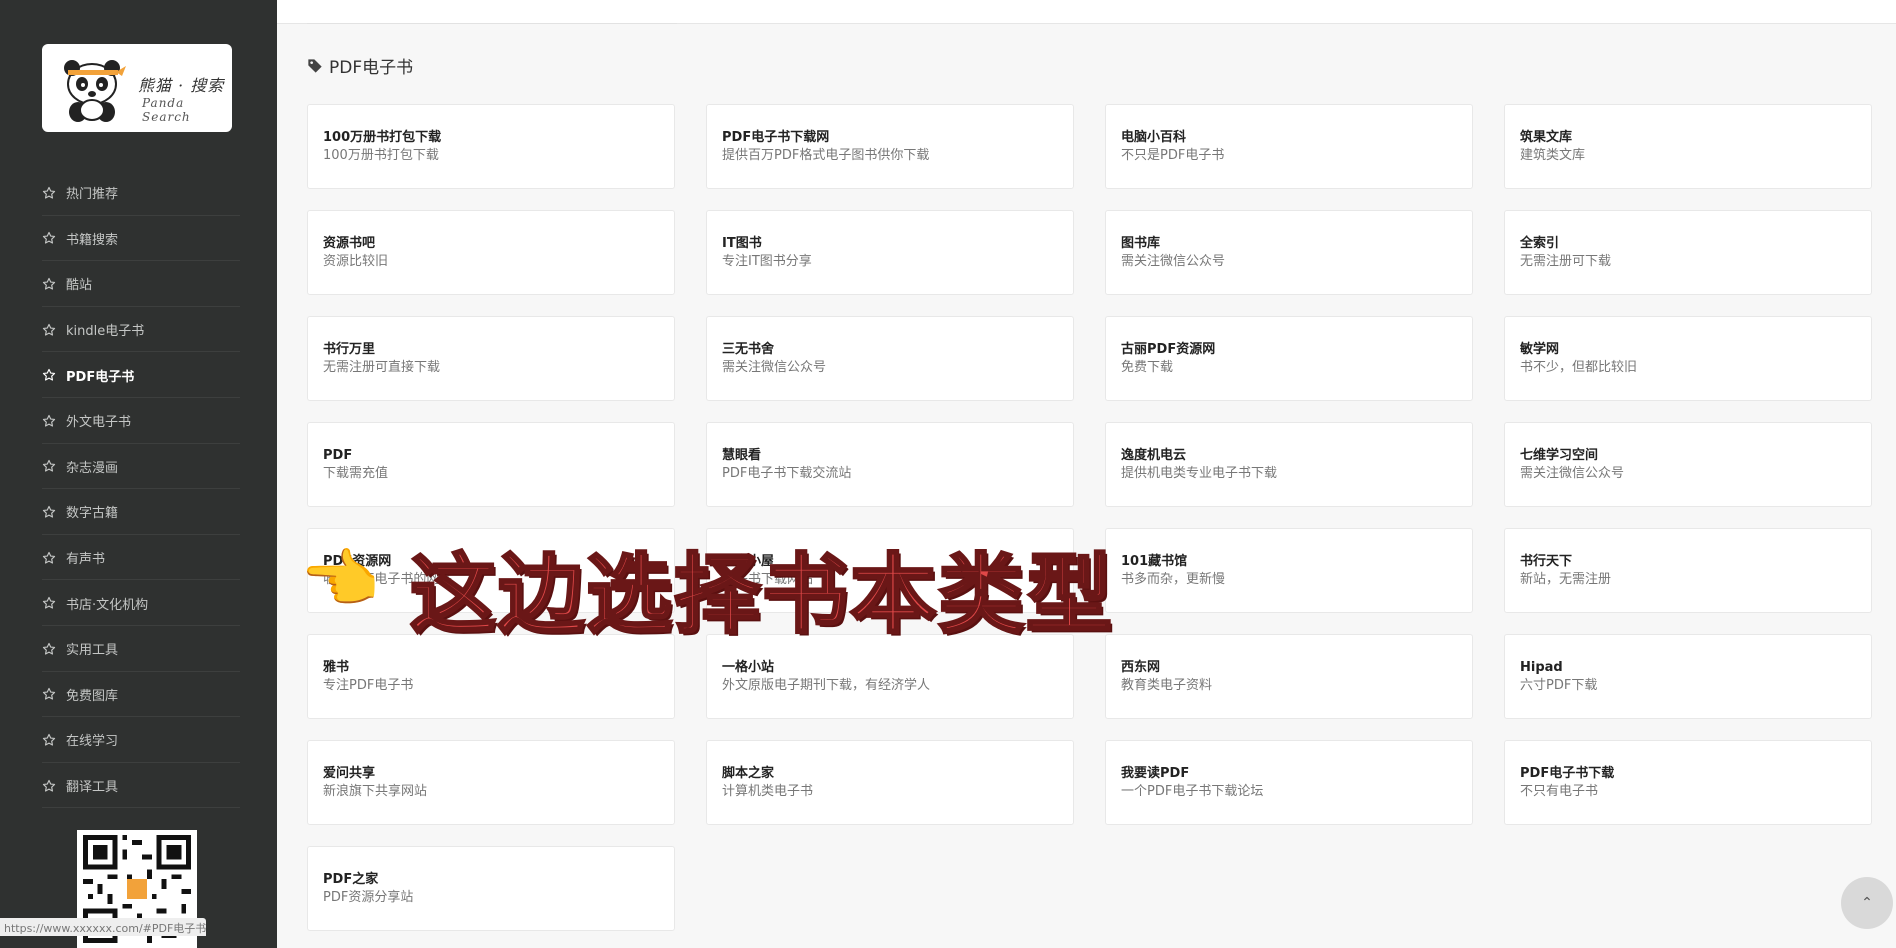 This screenshot has width=1896, height=948. I want to click on tag-icon, so click(315, 65).